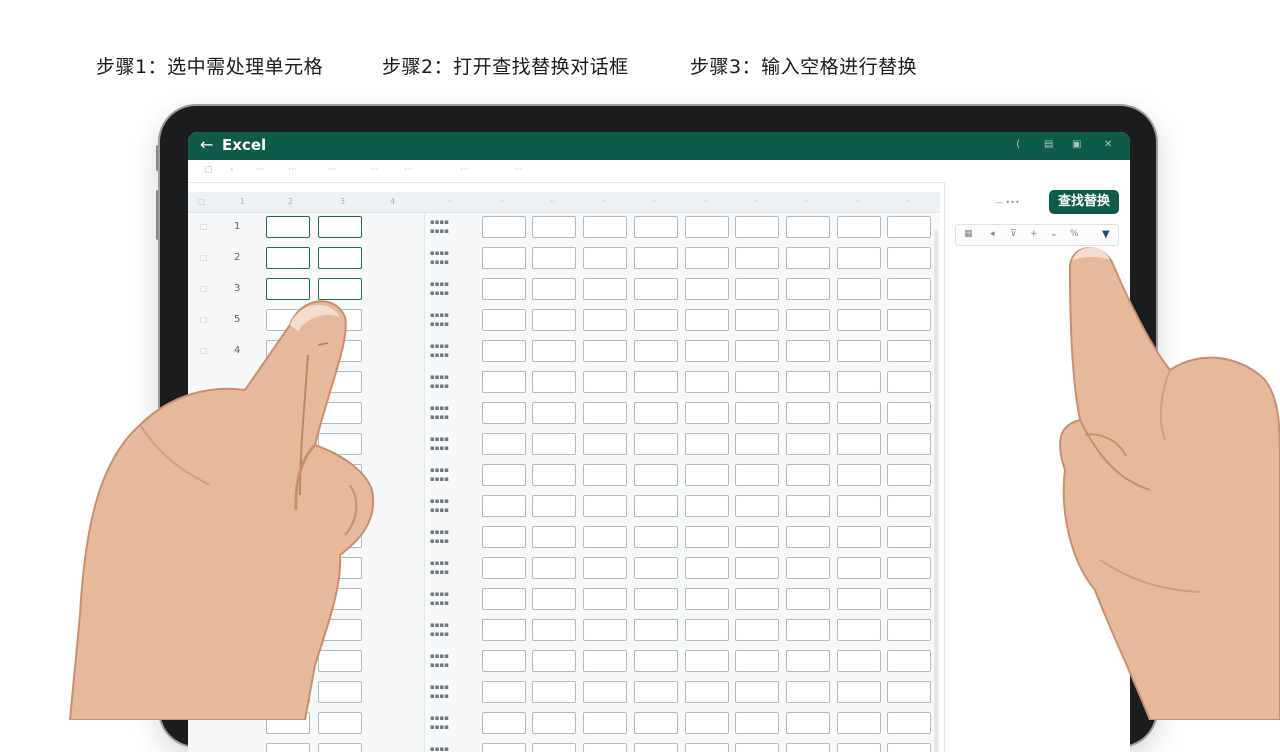 This screenshot has height=752, width=1280. Describe the element at coordinates (232, 170) in the screenshot. I see `ribbon-tab-placeholder: ‹` at that location.